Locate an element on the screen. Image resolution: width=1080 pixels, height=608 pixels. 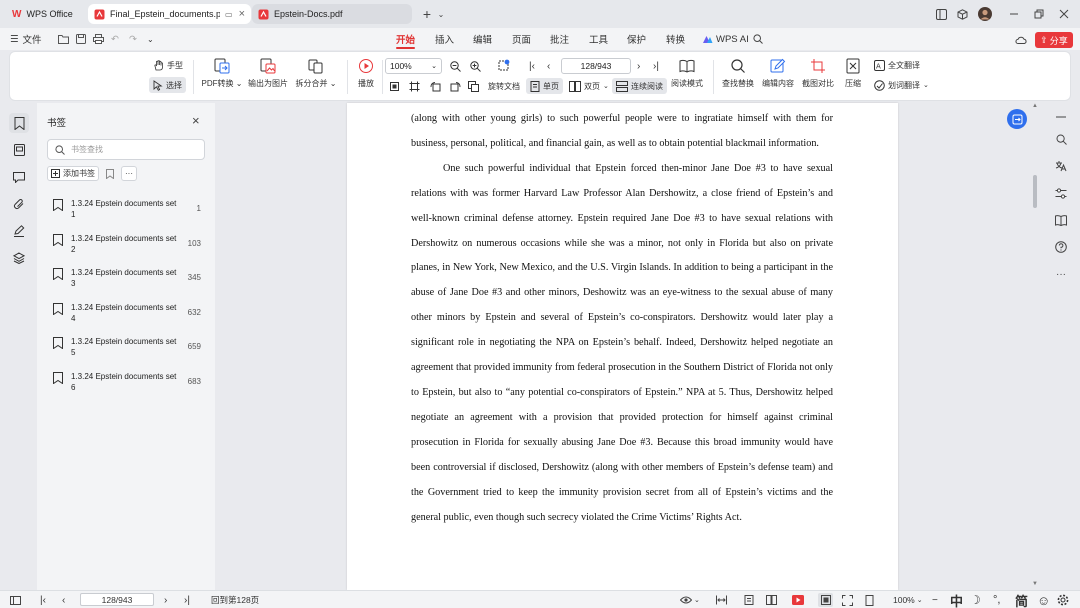
zoom-level-select: 100% ⌄ is located at coordinates (908, 599).